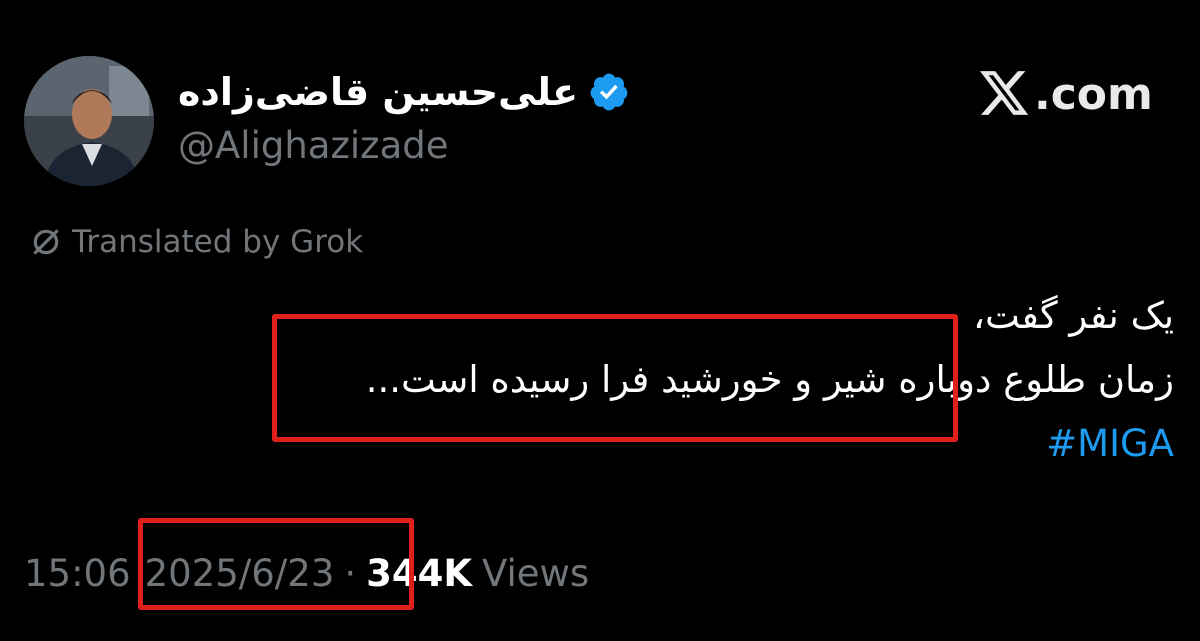 The image size is (1200, 641). What do you see at coordinates (615, 378) in the screenshot?
I see `highlight-box-tweet-text` at bounding box center [615, 378].